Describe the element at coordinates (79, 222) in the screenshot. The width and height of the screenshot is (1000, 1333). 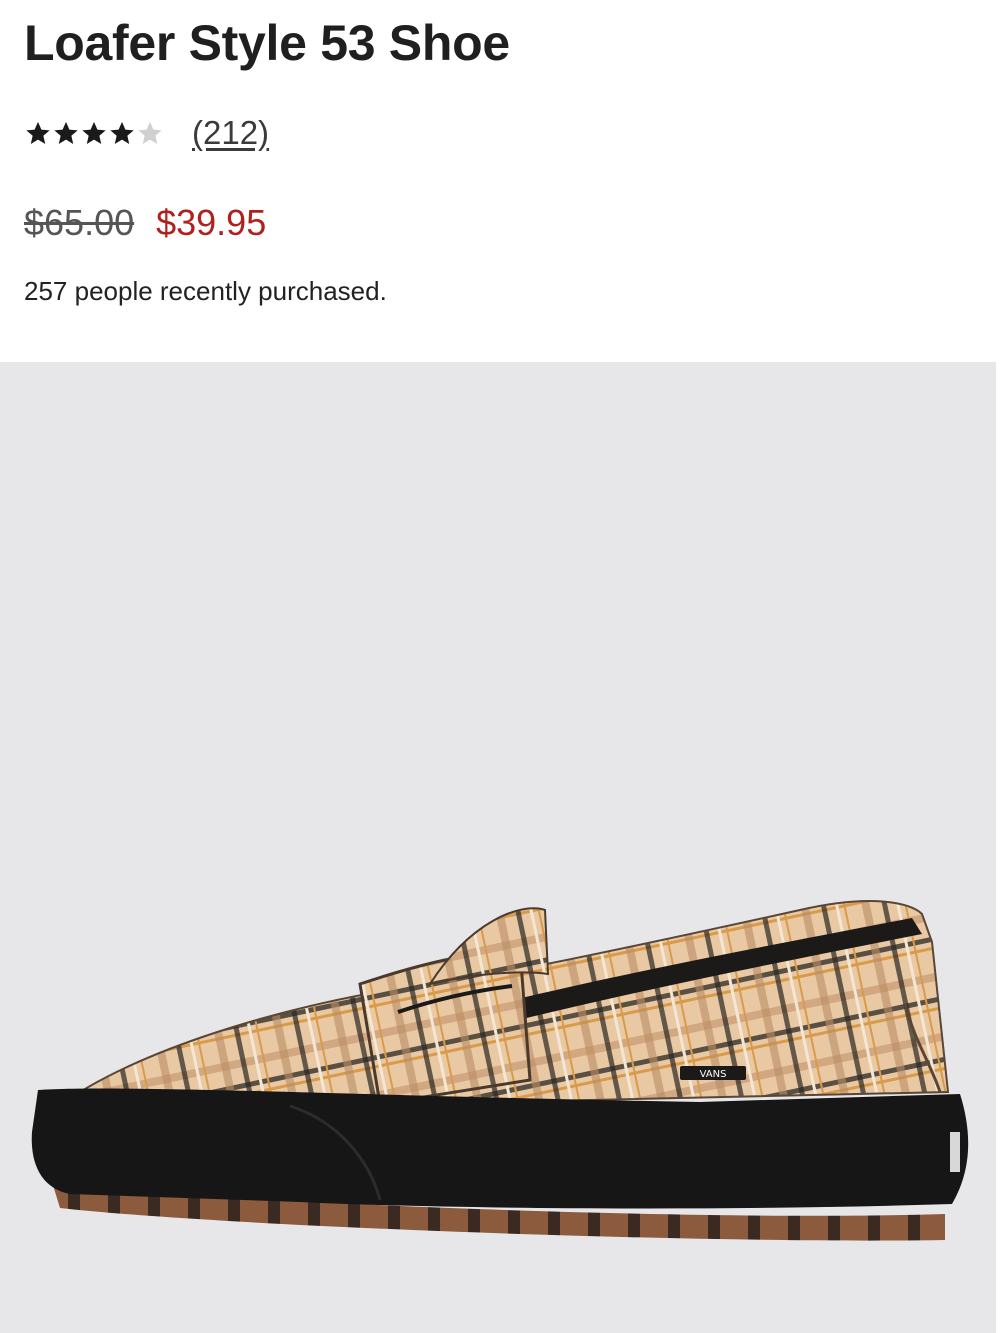
I see `original-price: $65.00` at that location.